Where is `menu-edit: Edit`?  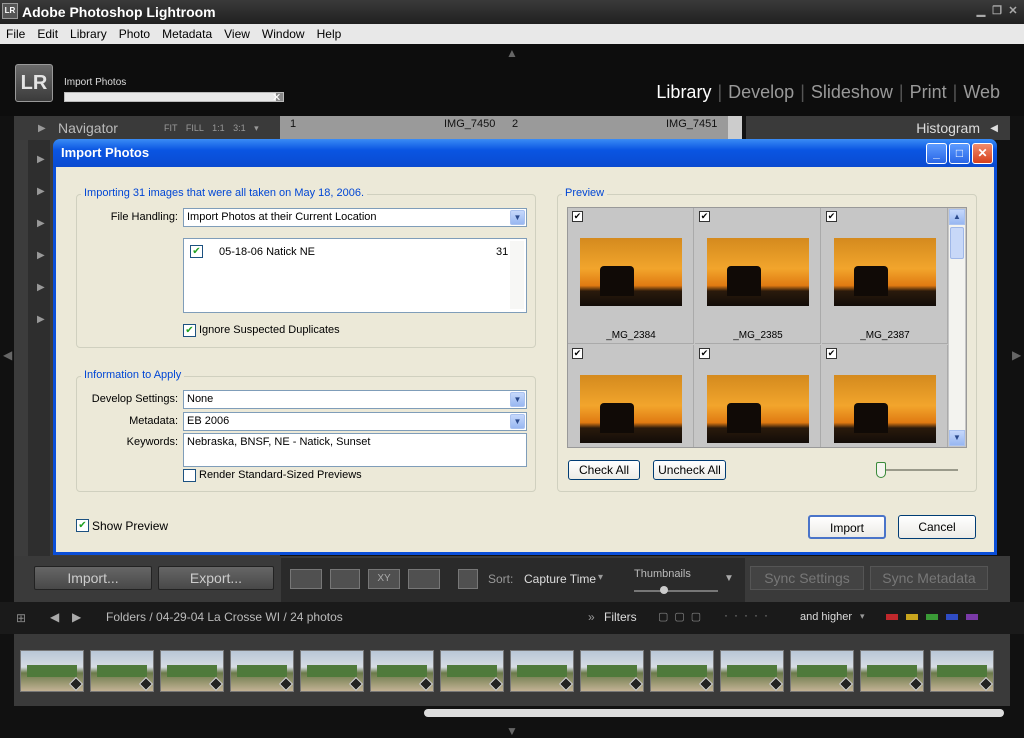 menu-edit: Edit is located at coordinates (47, 34).